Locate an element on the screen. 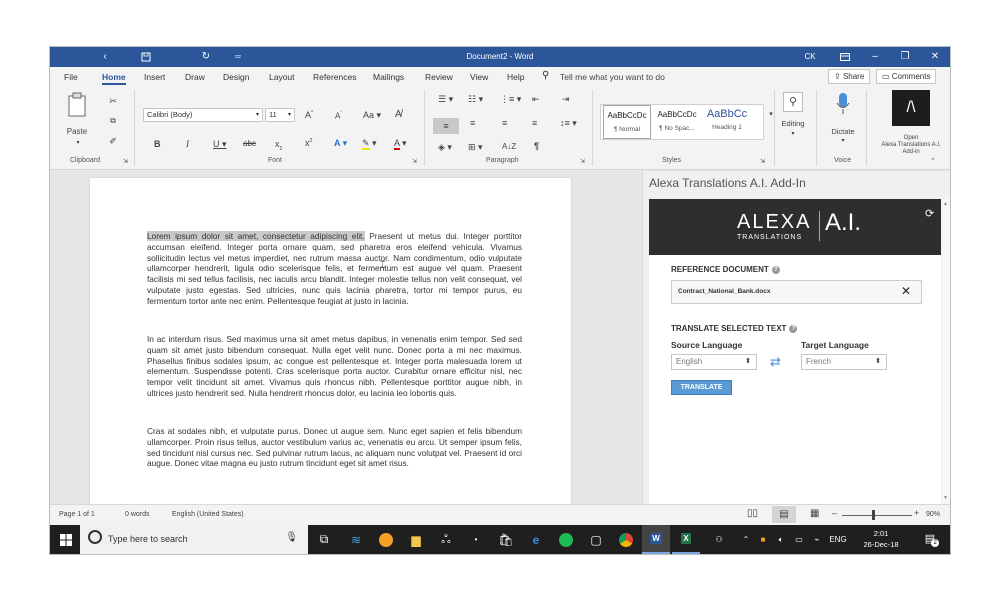 The width and height of the screenshot is (1000, 600). font-name-select: Calibri (Body) ▾ is located at coordinates (203, 115).